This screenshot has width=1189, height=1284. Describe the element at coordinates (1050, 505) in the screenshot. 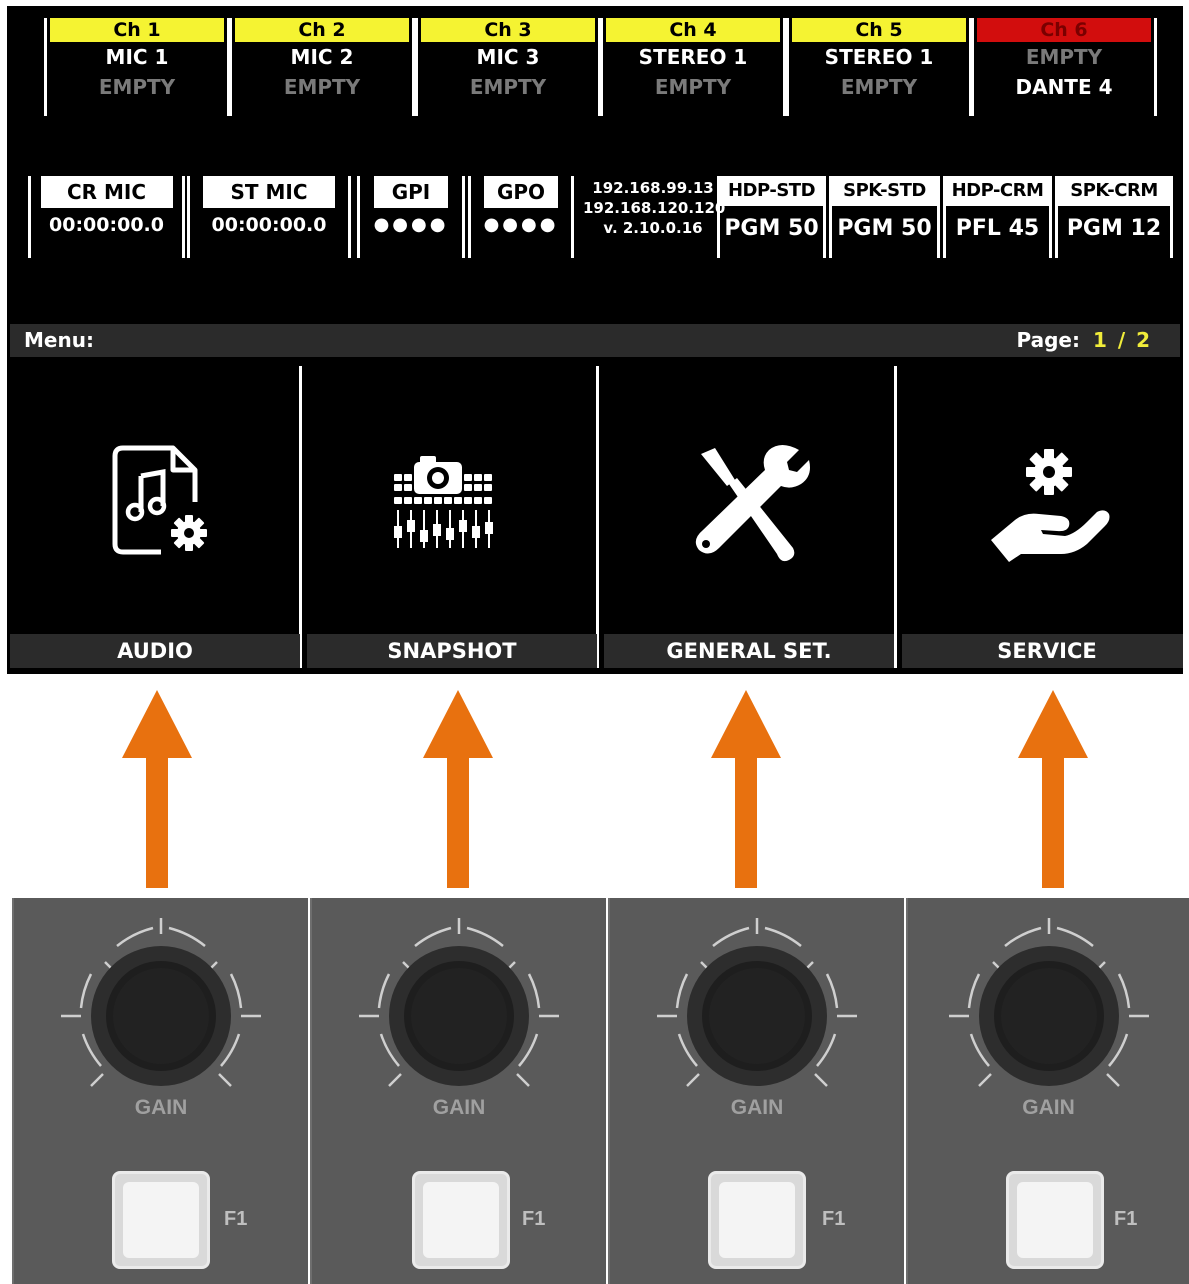

I see `service-icon` at that location.